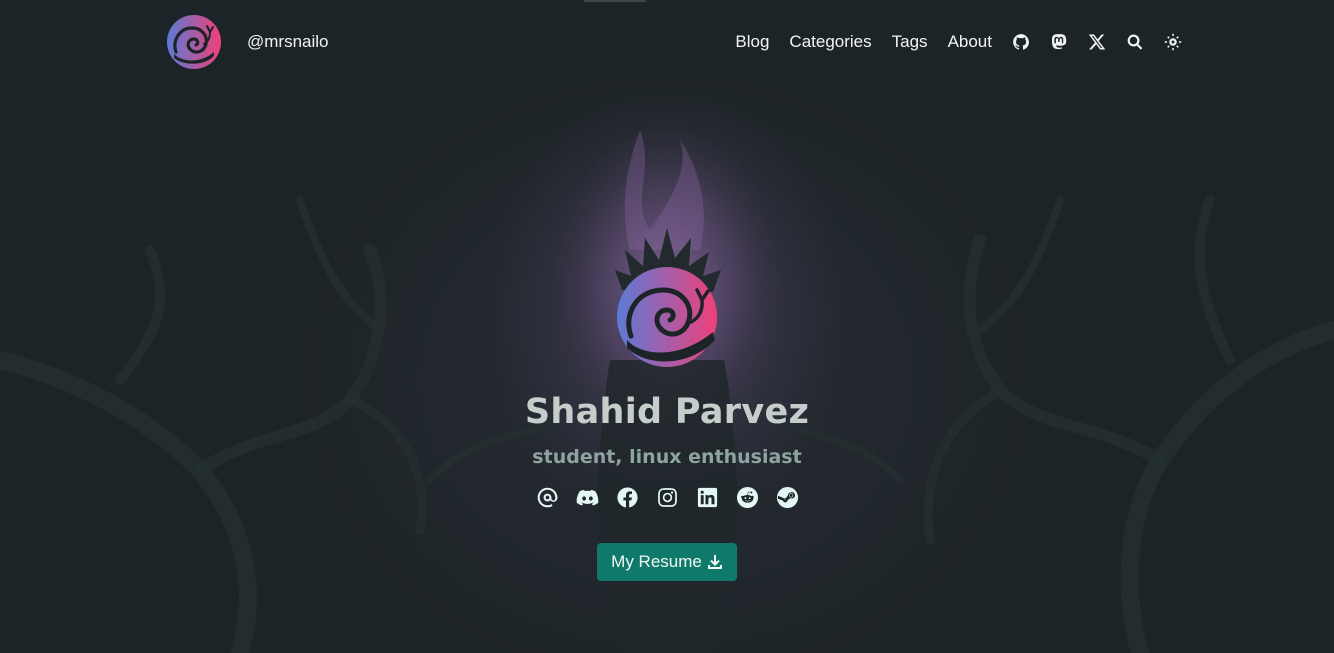  What do you see at coordinates (615, 1) in the screenshot?
I see `top-progress-line` at bounding box center [615, 1].